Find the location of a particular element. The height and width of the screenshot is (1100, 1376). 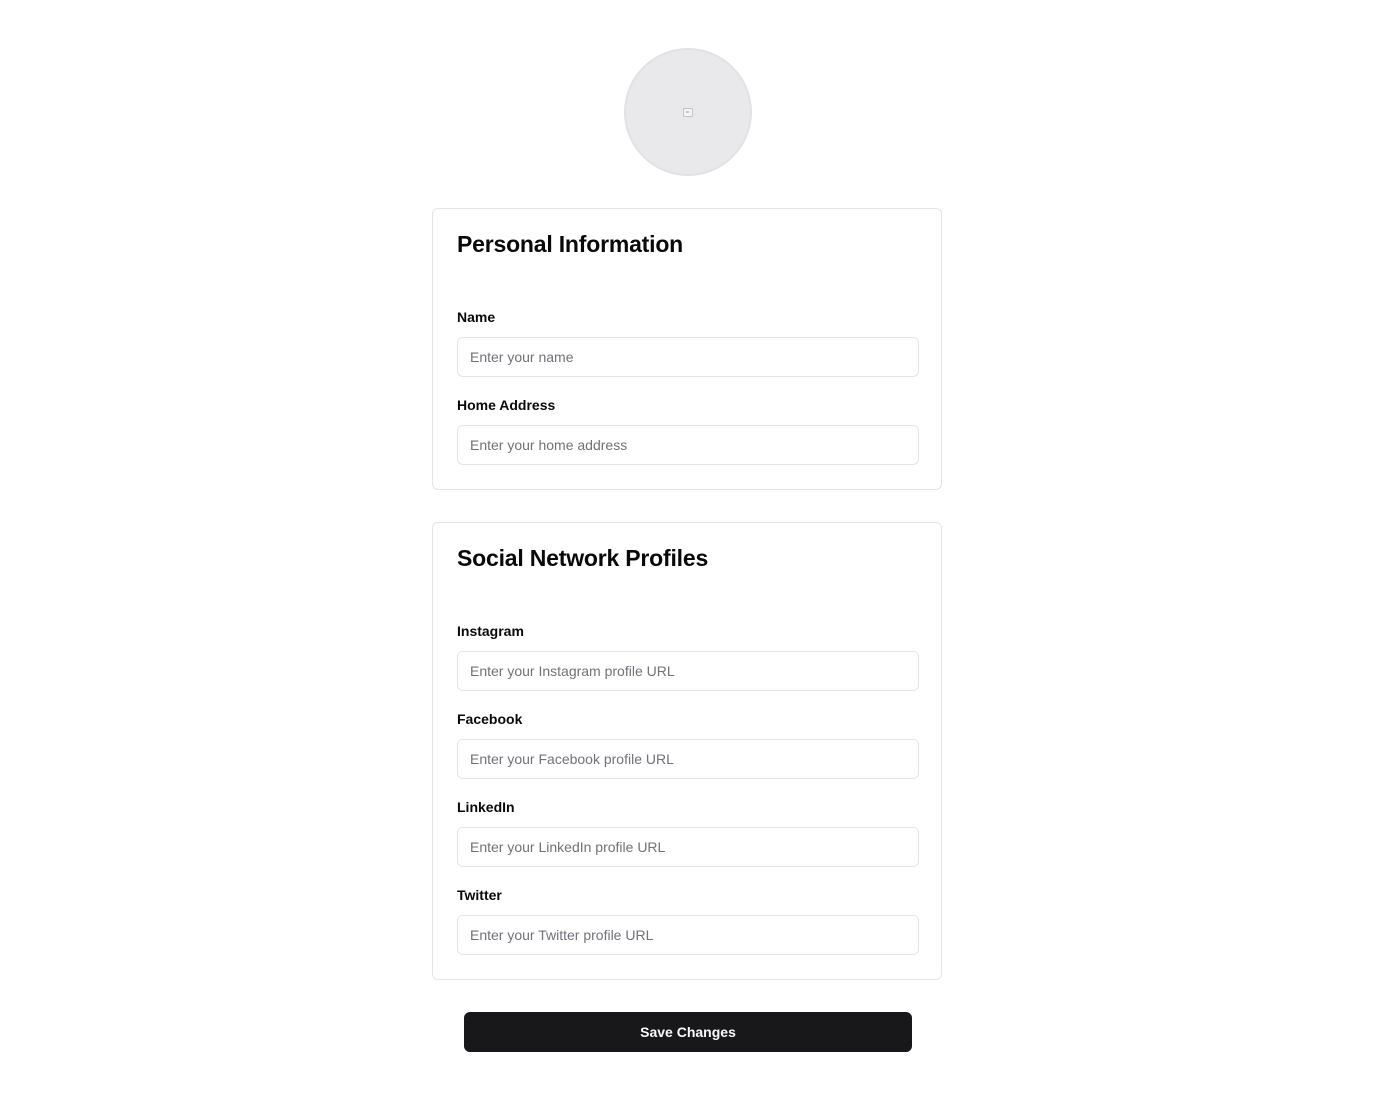

name-input is located at coordinates (688, 357).